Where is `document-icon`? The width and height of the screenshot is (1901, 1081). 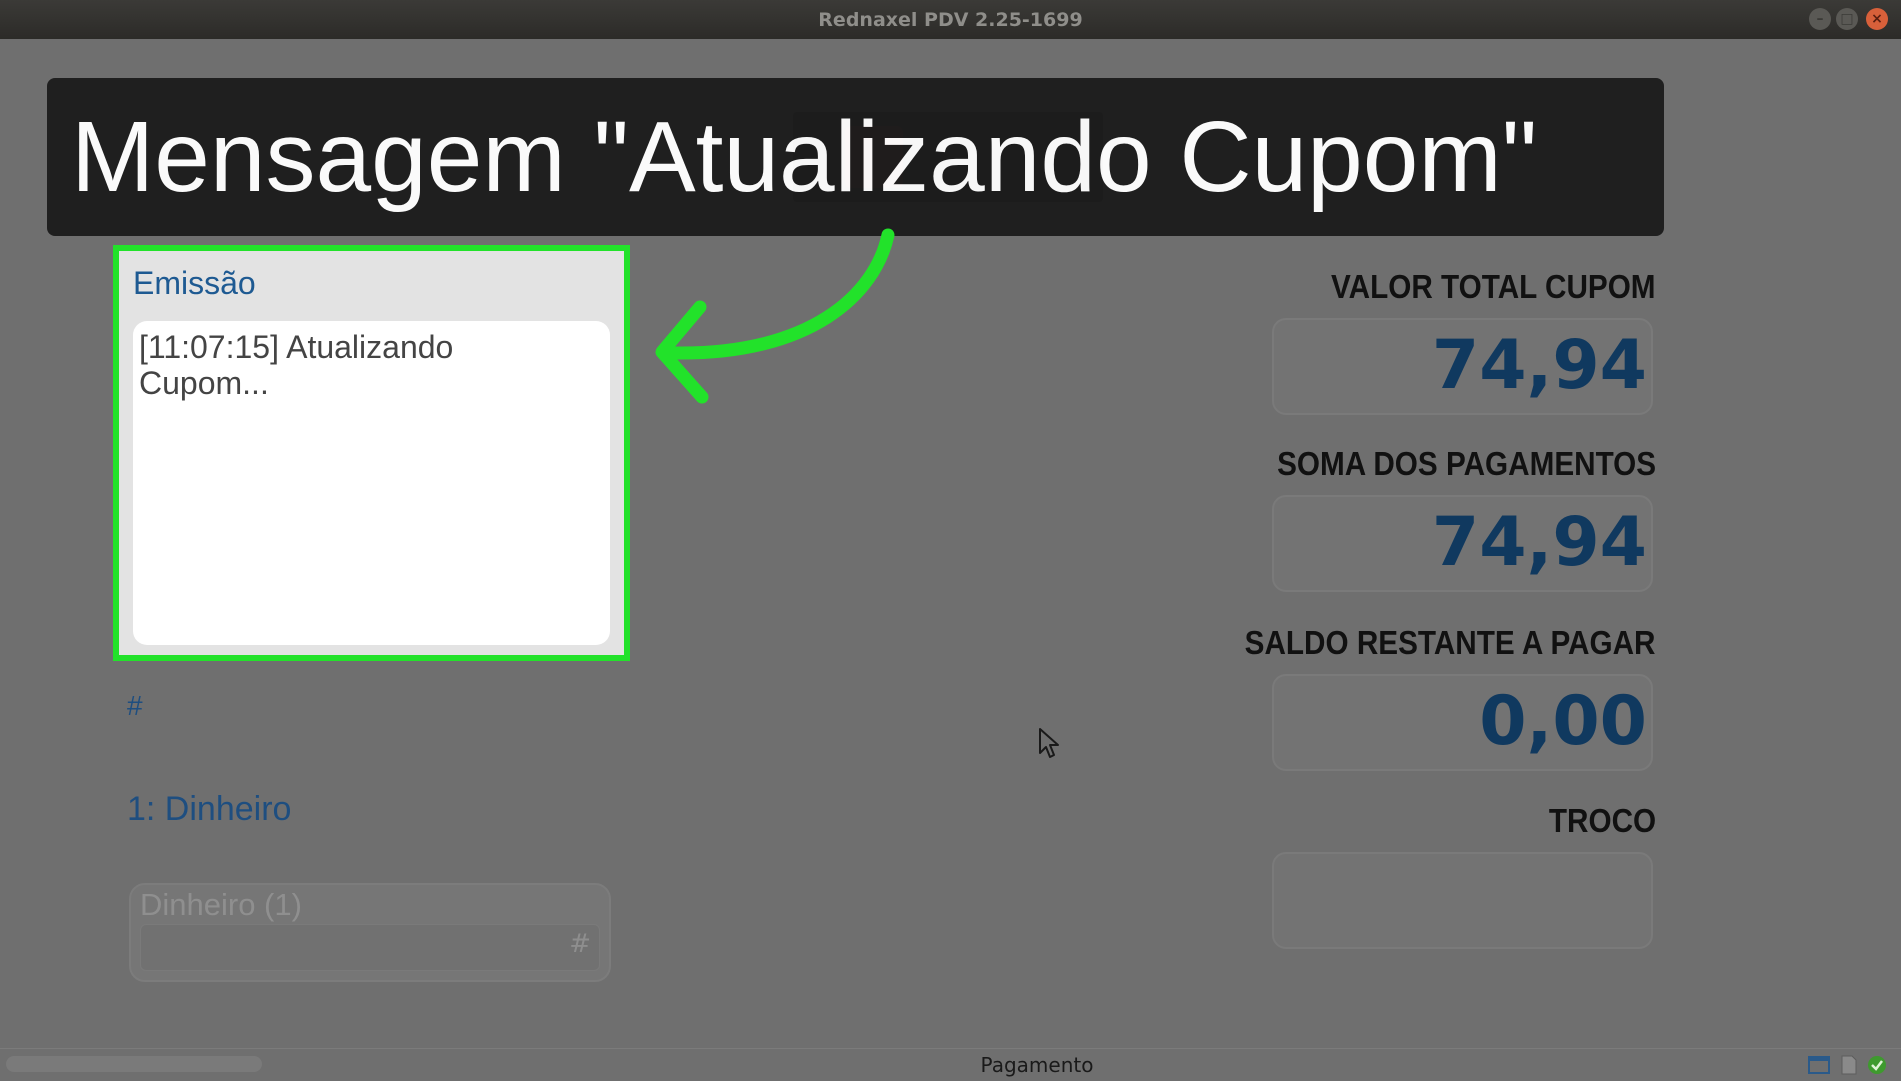
document-icon is located at coordinates (1849, 1065).